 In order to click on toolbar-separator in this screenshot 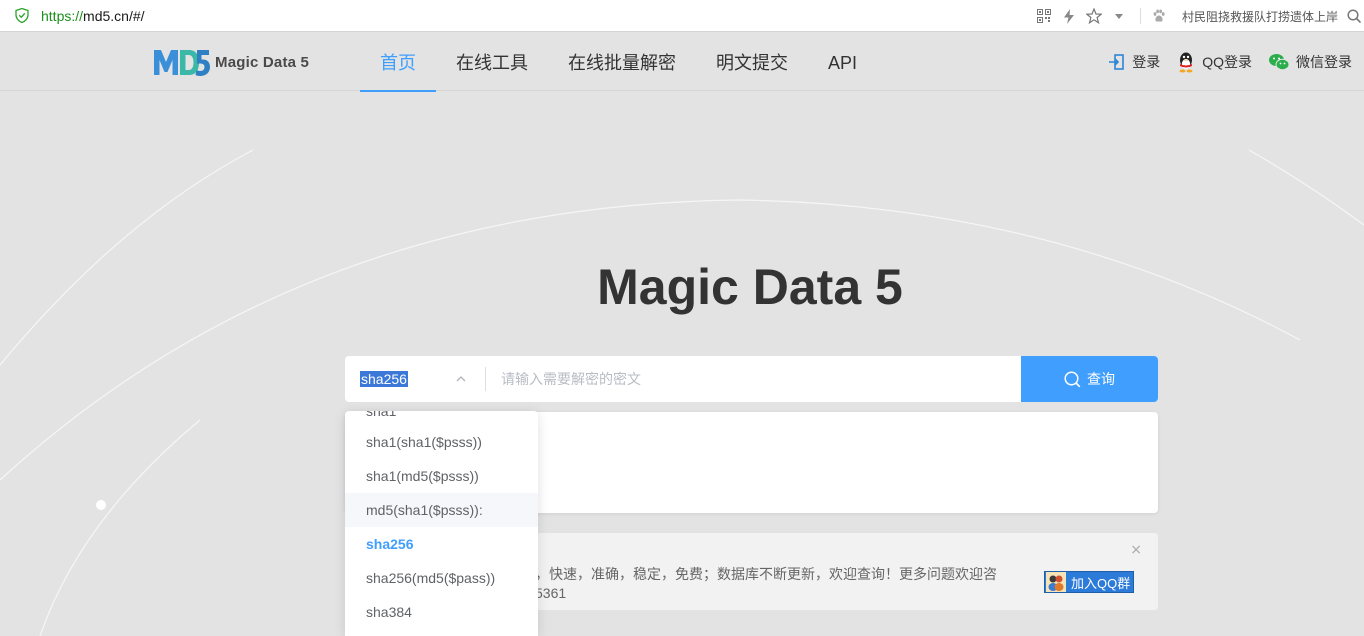, I will do `click(1140, 16)`.